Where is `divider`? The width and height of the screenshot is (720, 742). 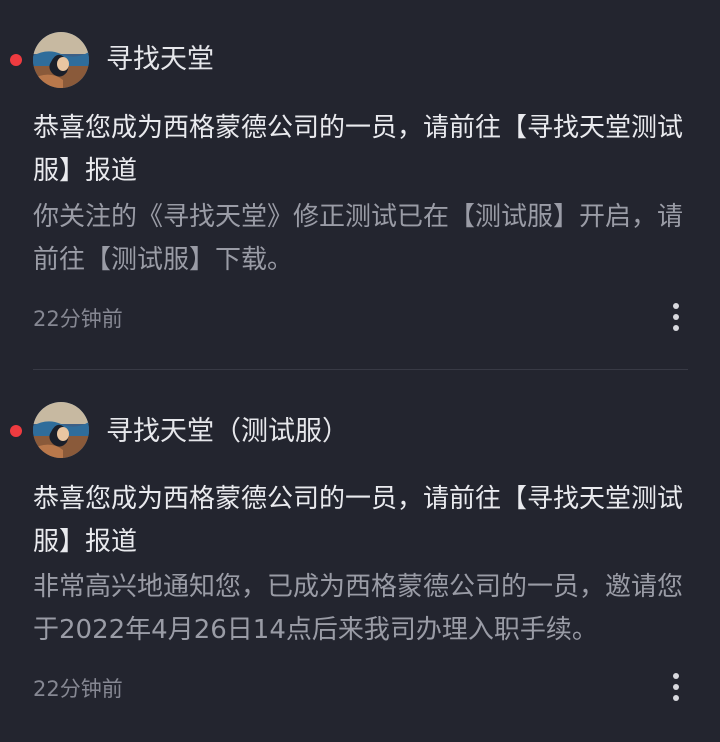
divider is located at coordinates (360, 369).